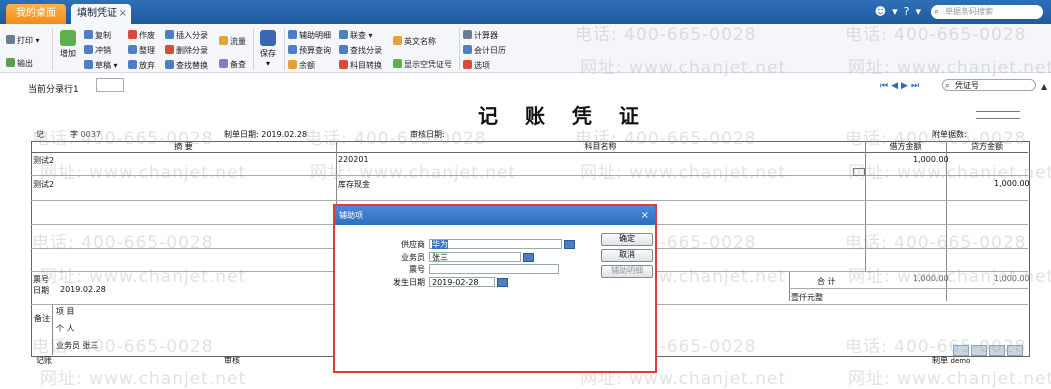  I want to click on attachments-label: 附单据数:, so click(949, 134).